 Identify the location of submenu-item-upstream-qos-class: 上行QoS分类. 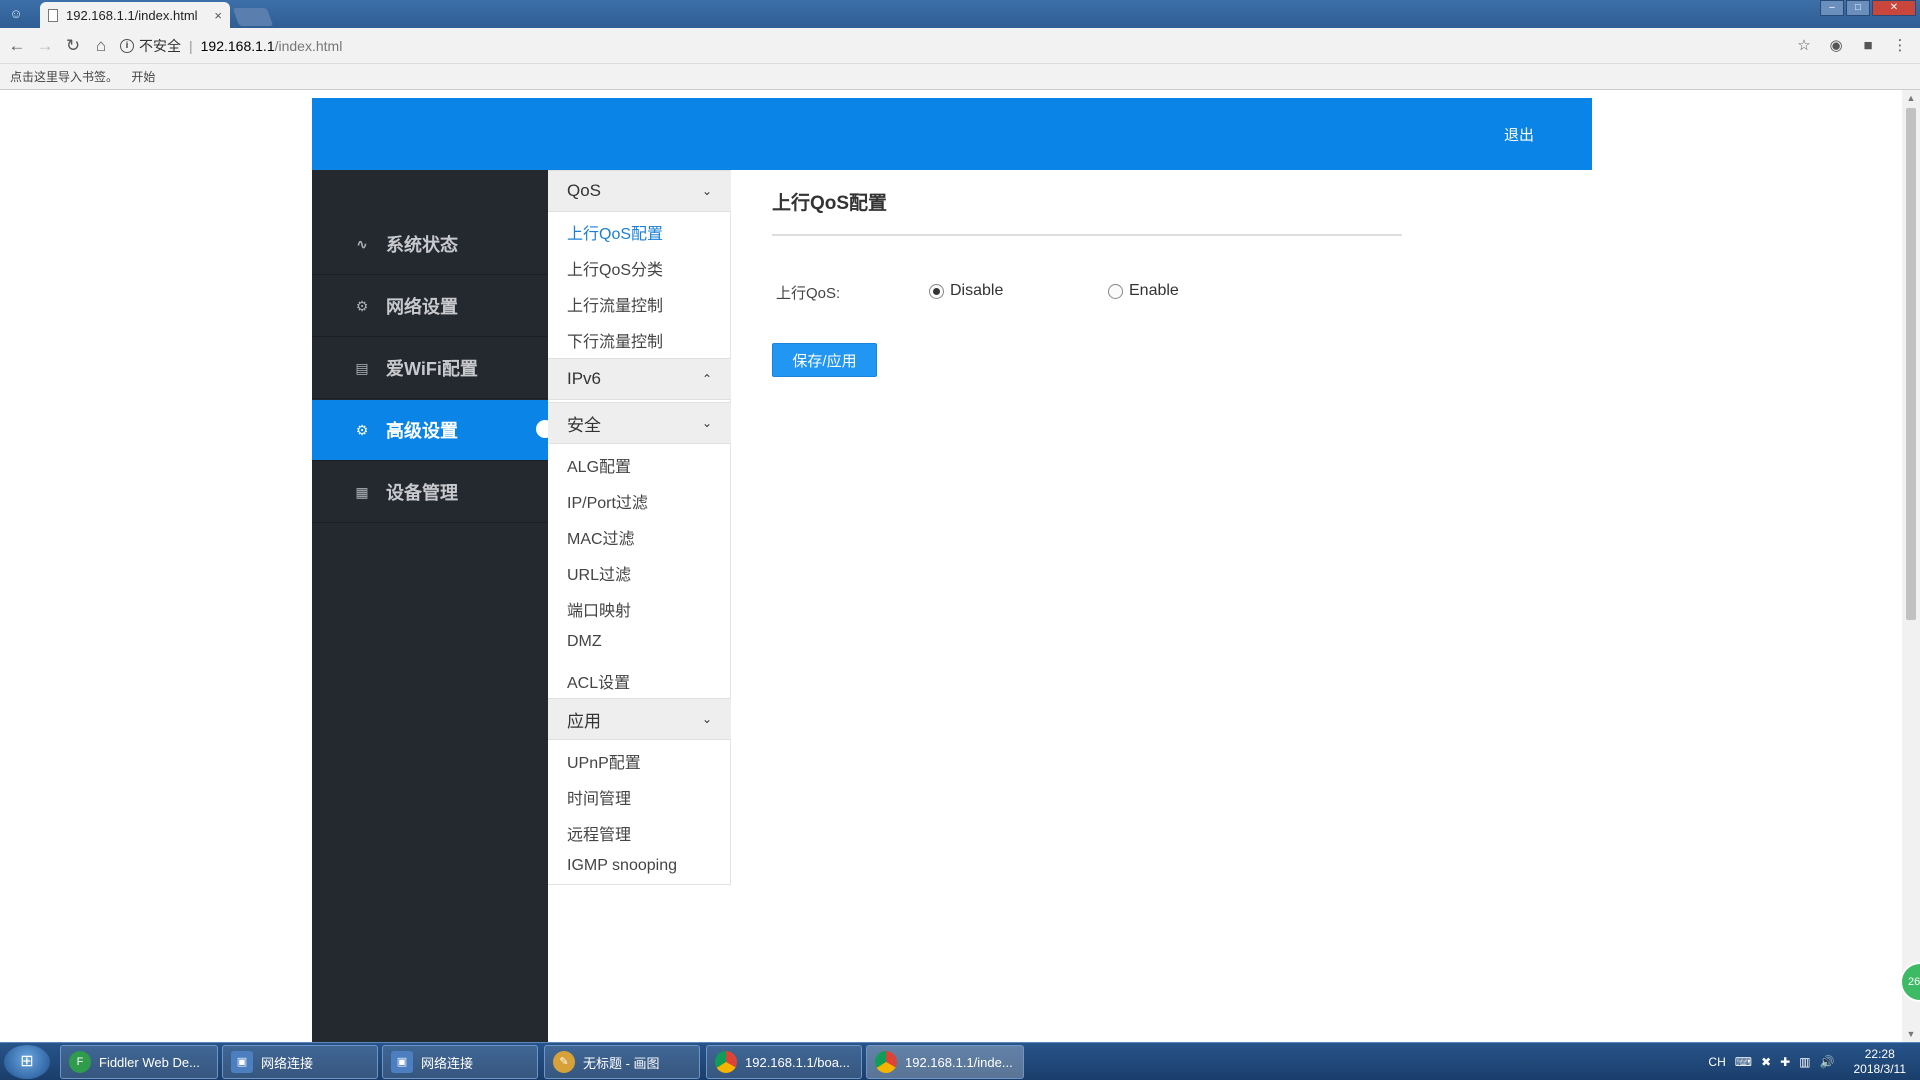
(615, 268).